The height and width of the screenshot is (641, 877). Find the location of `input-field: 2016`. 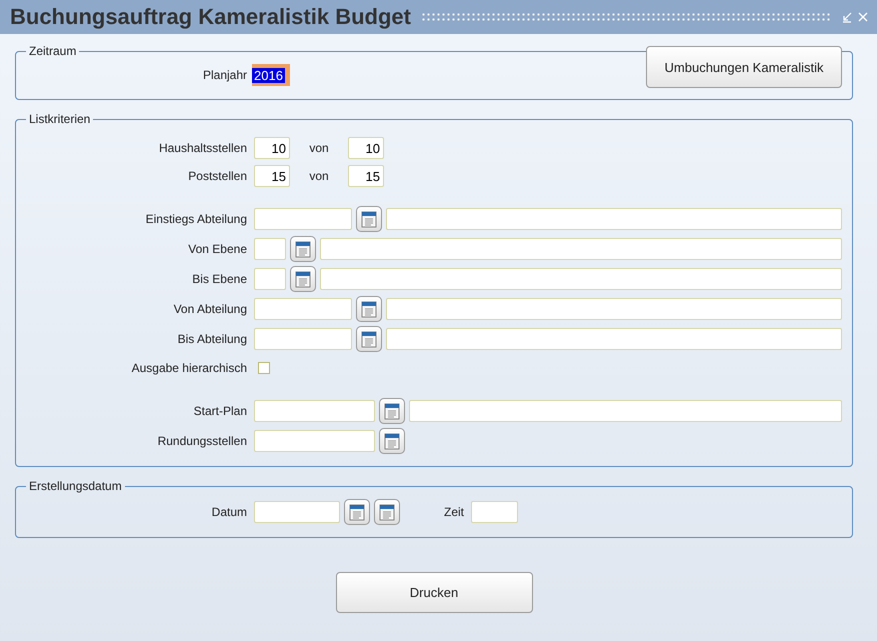

input-field: 2016 is located at coordinates (271, 75).